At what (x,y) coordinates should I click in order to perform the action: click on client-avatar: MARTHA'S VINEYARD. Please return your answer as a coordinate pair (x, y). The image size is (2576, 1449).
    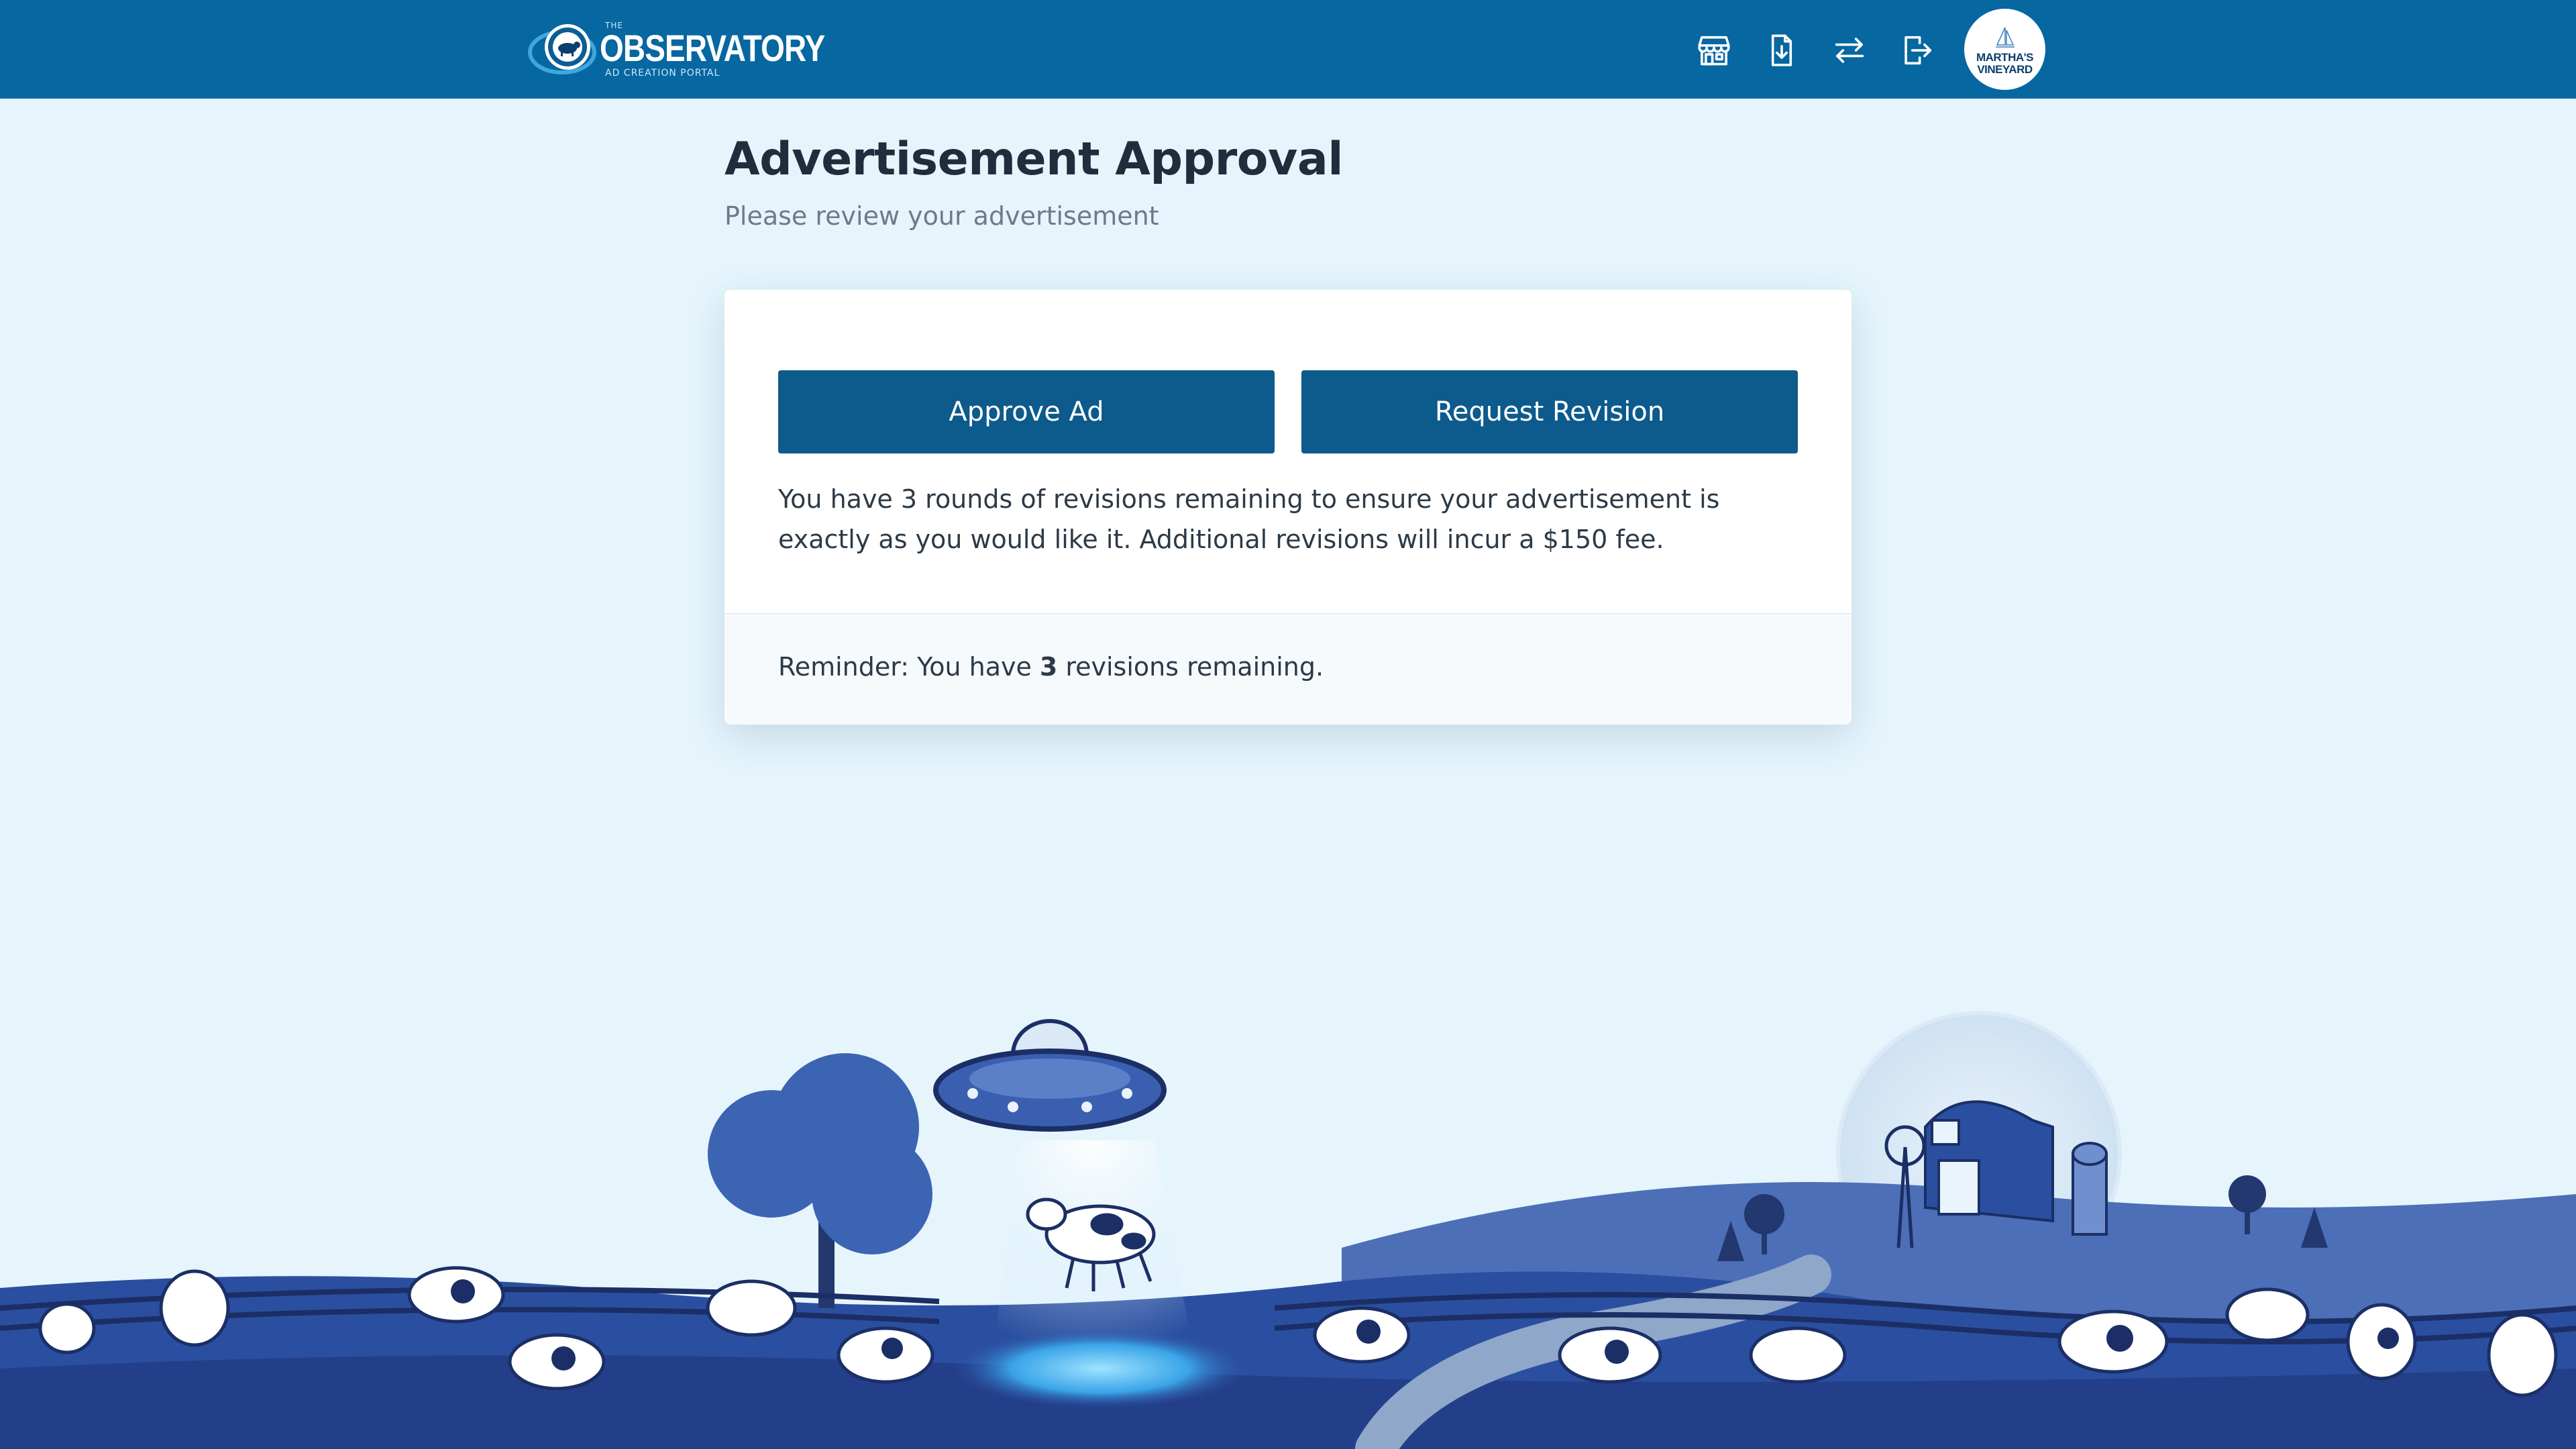
    Looking at the image, I should click on (2004, 49).